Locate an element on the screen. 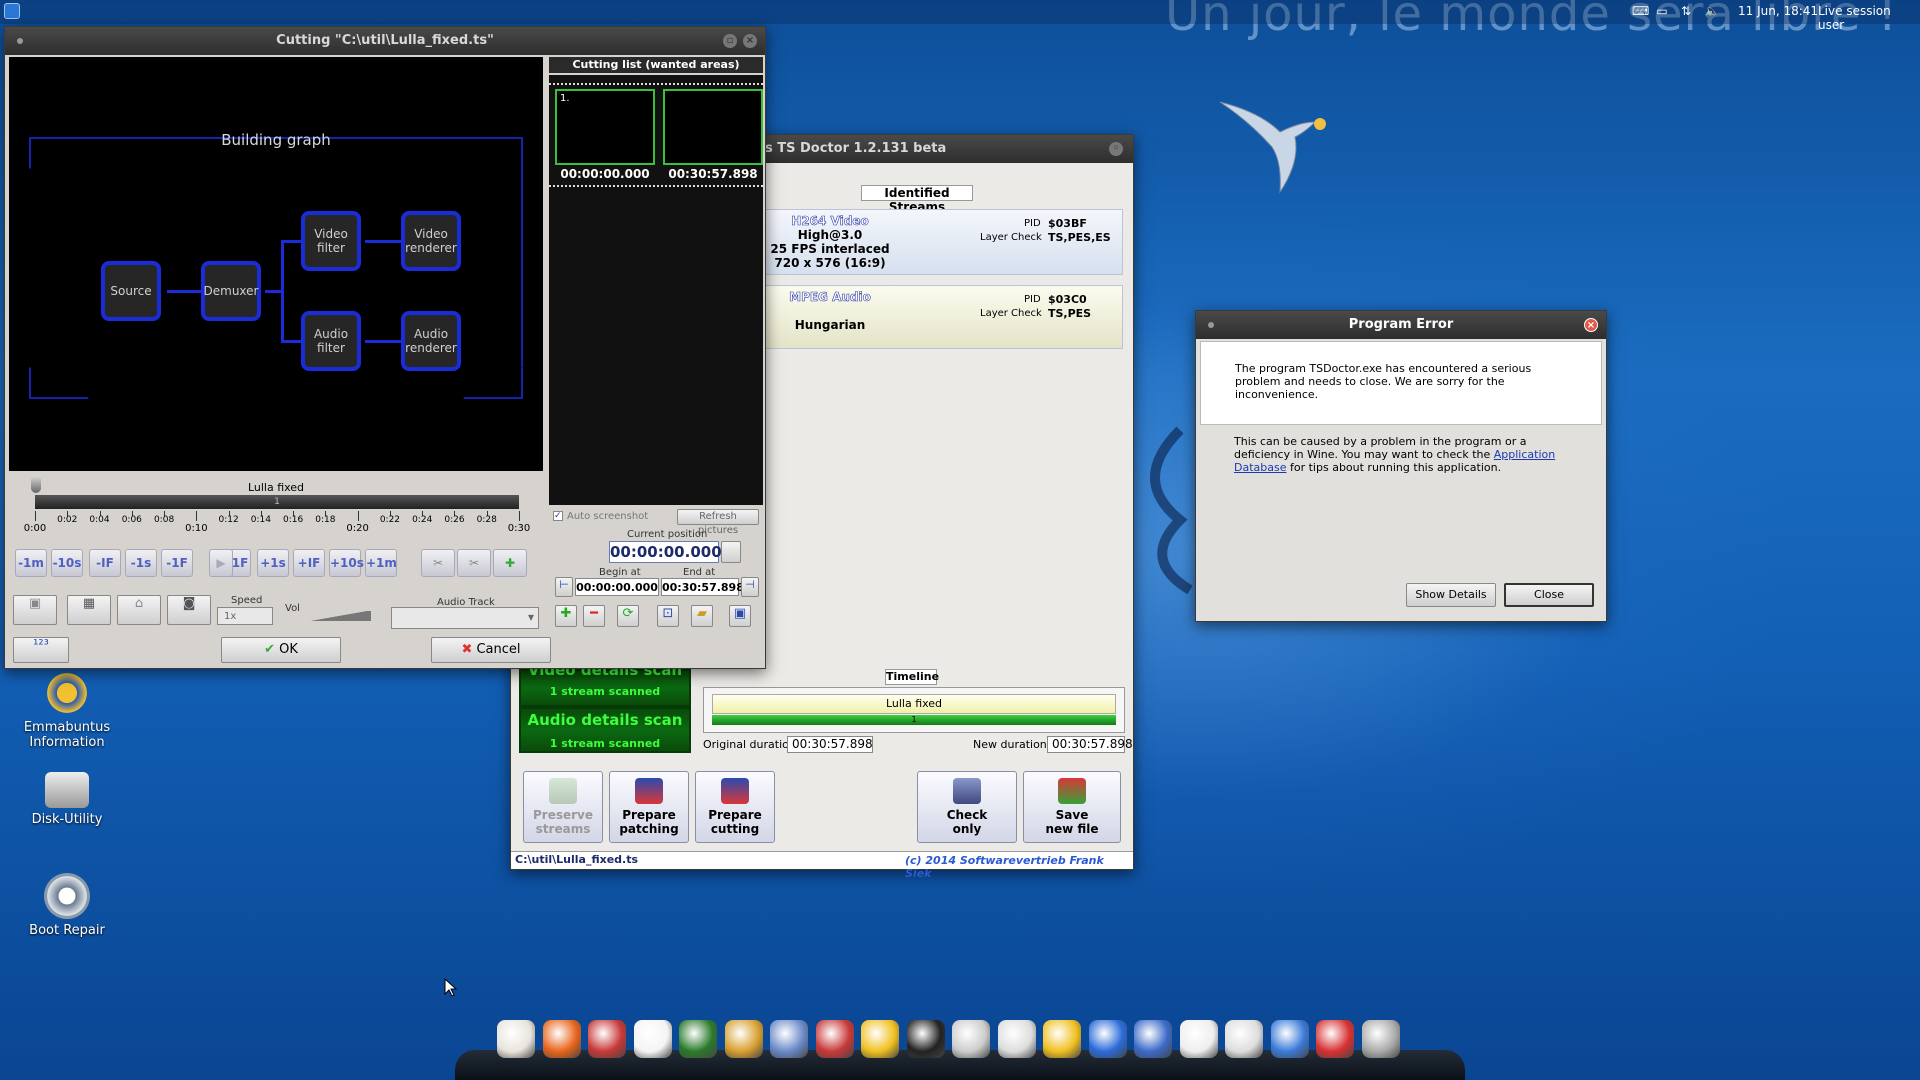 This screenshot has width=1920, height=1080. nav-button: +1m is located at coordinates (381, 563).